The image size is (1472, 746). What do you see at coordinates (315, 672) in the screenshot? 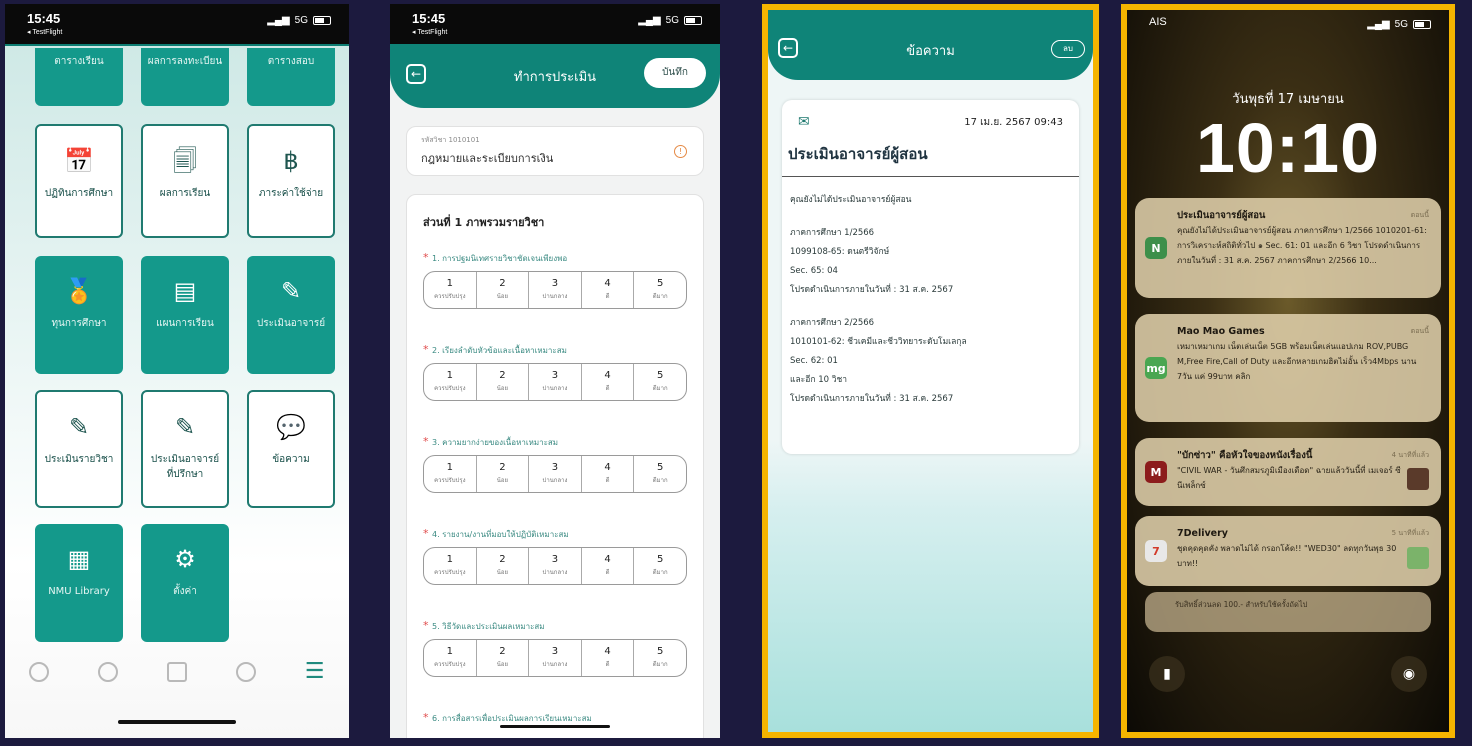
I see `tab-menu-icon: ☰` at bounding box center [315, 672].